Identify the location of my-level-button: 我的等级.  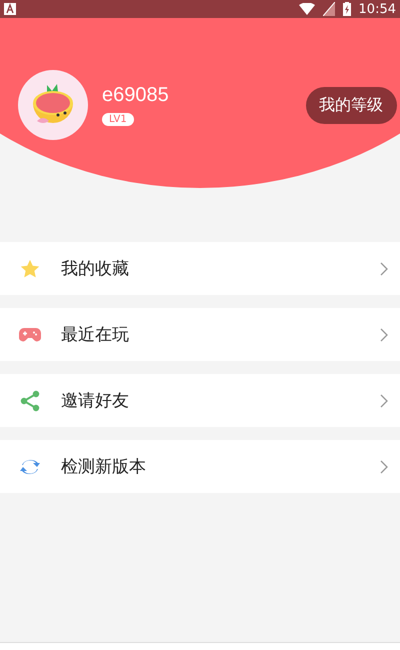
(351, 105).